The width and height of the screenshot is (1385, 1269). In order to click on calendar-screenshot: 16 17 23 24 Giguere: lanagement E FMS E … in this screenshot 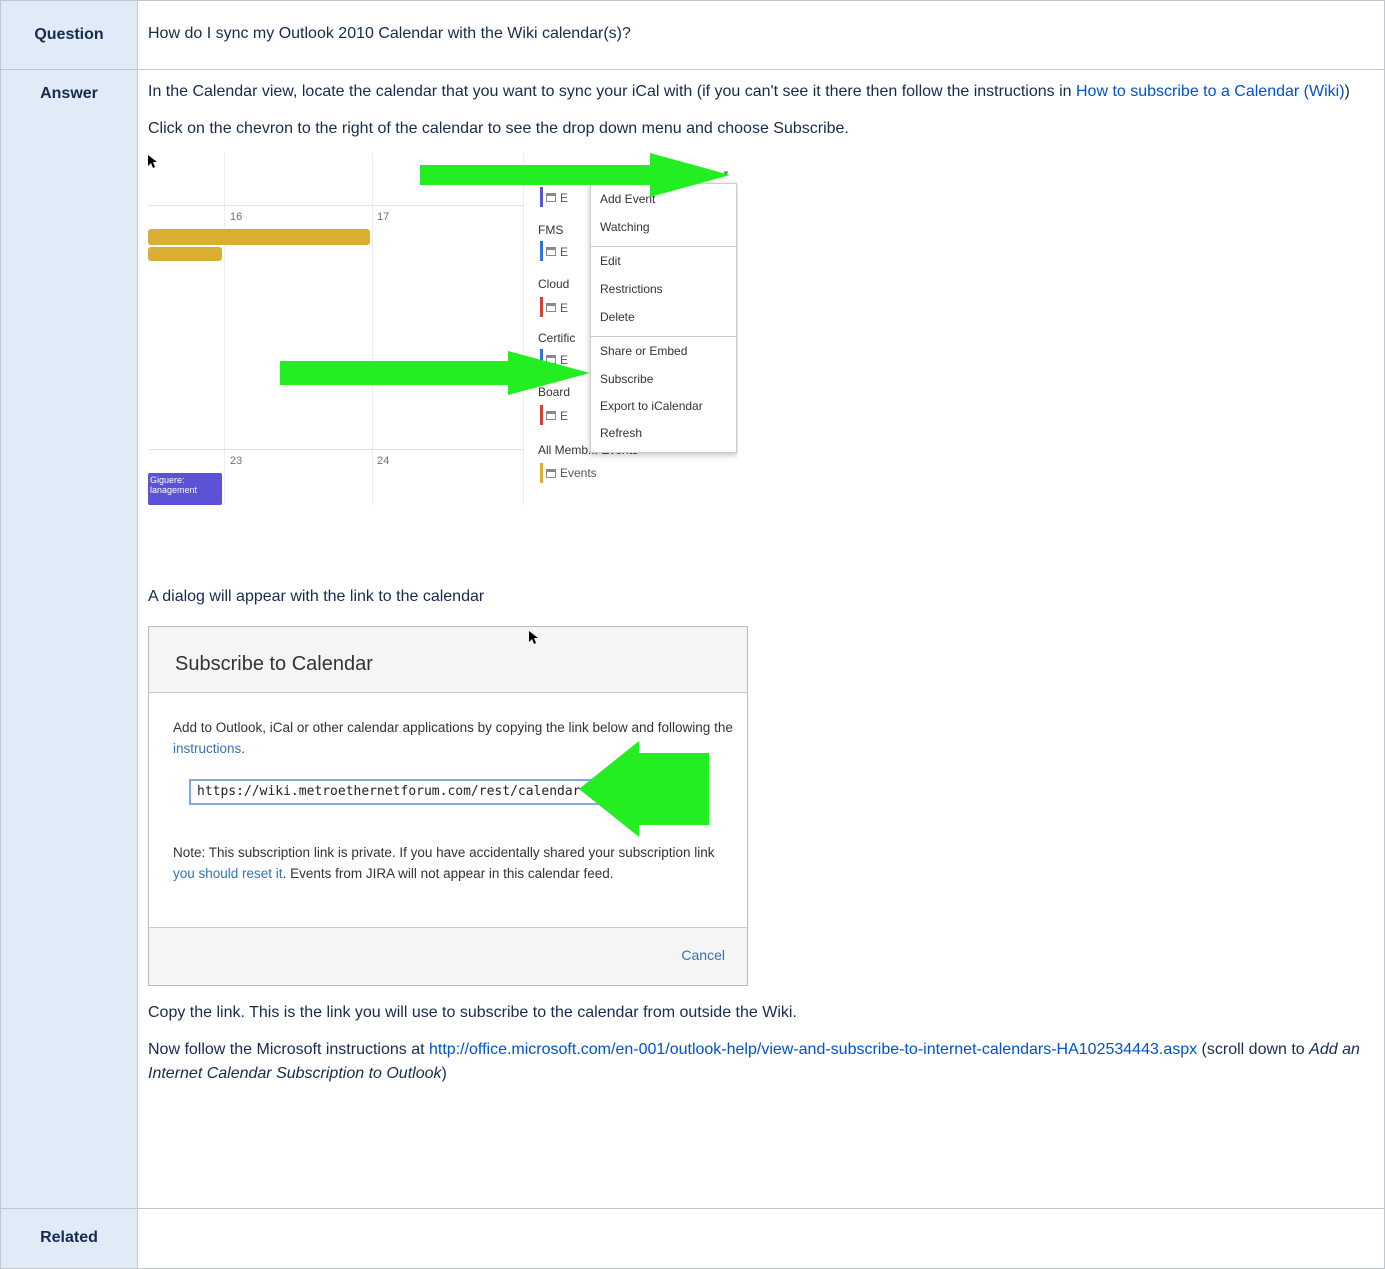, I will do `click(443, 329)`.